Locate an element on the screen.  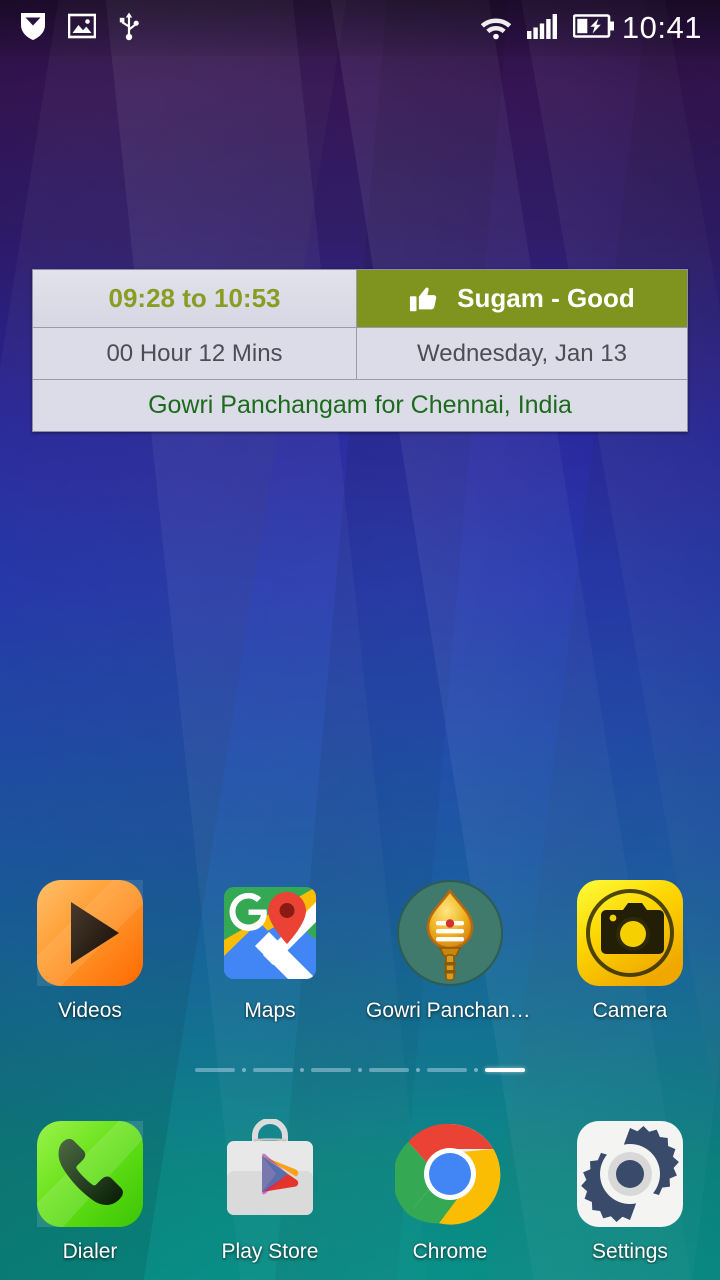
widget-row-top: 09:28 to 10:53 Sugam - Good is located at coordinates (360, 298).